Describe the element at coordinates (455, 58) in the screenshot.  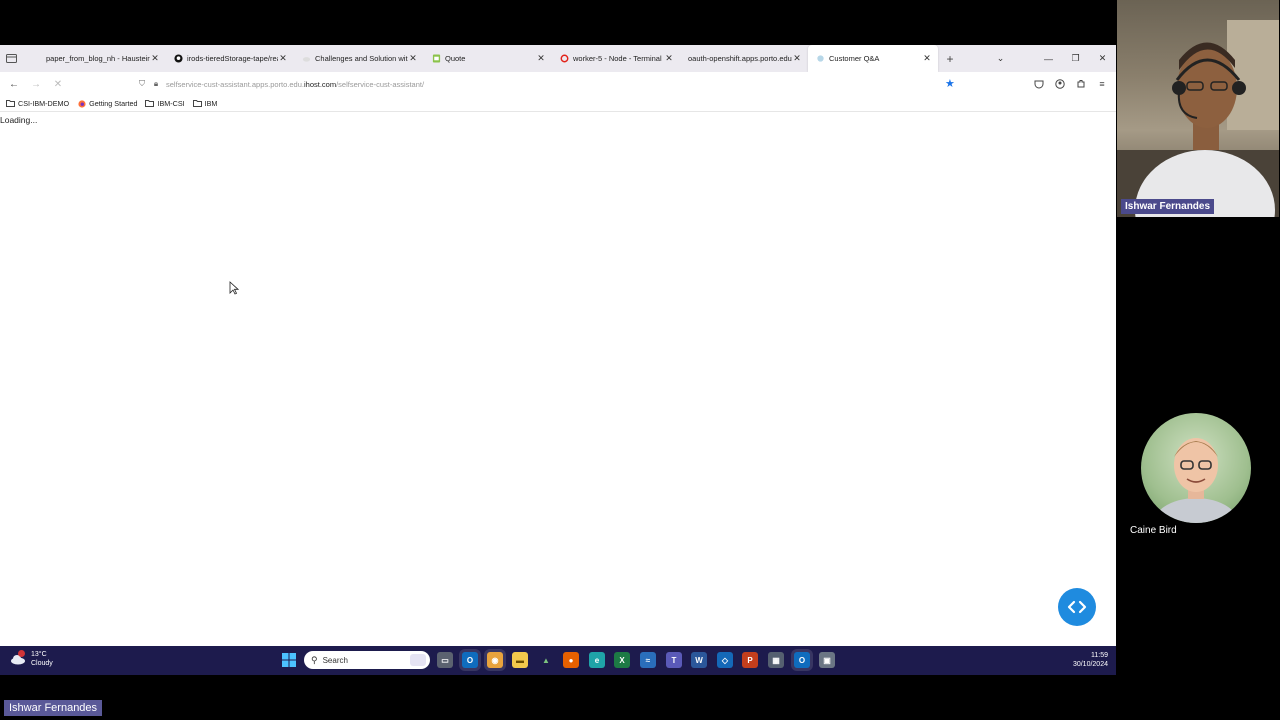
I see `tab-label: Quote` at that location.